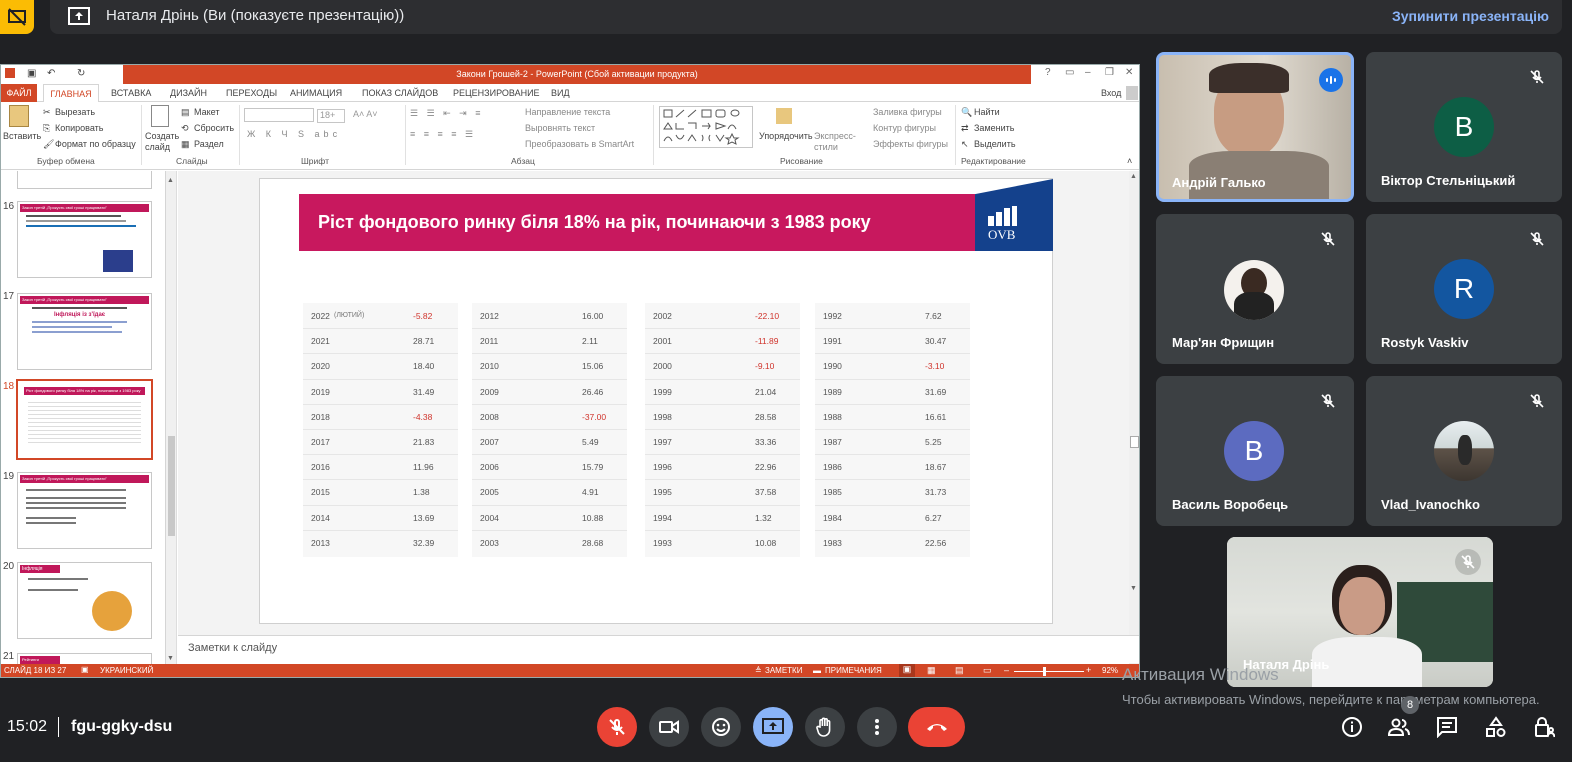  Describe the element at coordinates (936, 727) in the screenshot. I see `leave-call-button` at that location.